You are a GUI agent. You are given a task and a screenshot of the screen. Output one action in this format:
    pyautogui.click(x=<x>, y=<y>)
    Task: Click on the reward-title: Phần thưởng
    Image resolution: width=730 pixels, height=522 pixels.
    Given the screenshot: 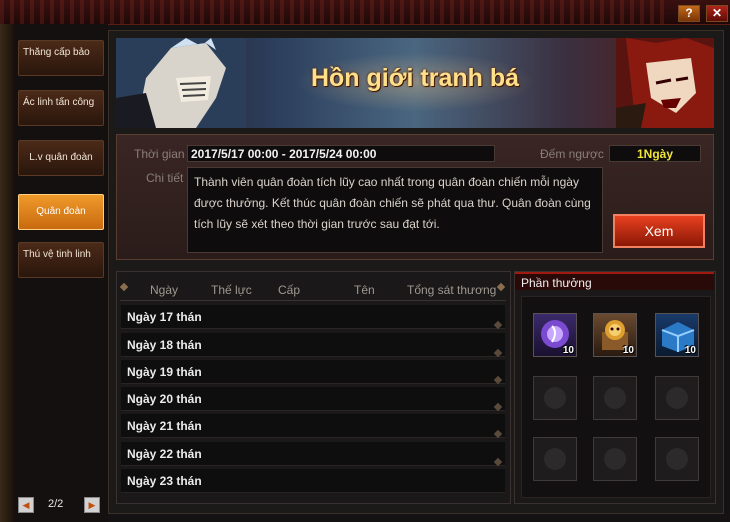 What is the action you would take?
    pyautogui.click(x=614, y=281)
    